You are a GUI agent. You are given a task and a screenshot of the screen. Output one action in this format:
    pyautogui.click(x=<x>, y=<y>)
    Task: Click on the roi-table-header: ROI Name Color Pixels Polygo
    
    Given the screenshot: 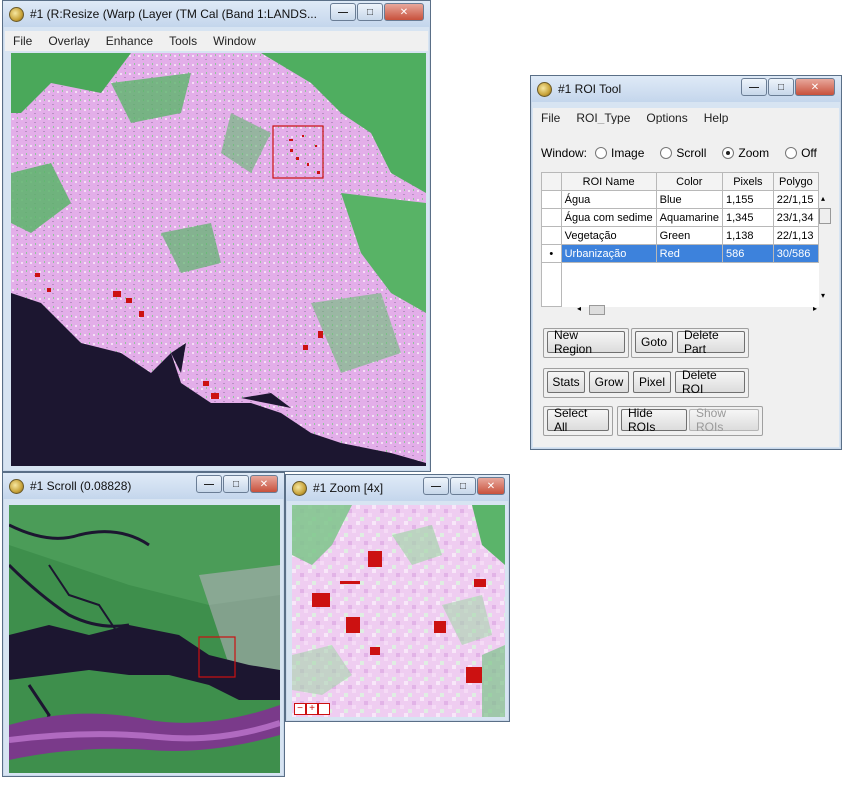 What is the action you would take?
    pyautogui.click(x=680, y=181)
    